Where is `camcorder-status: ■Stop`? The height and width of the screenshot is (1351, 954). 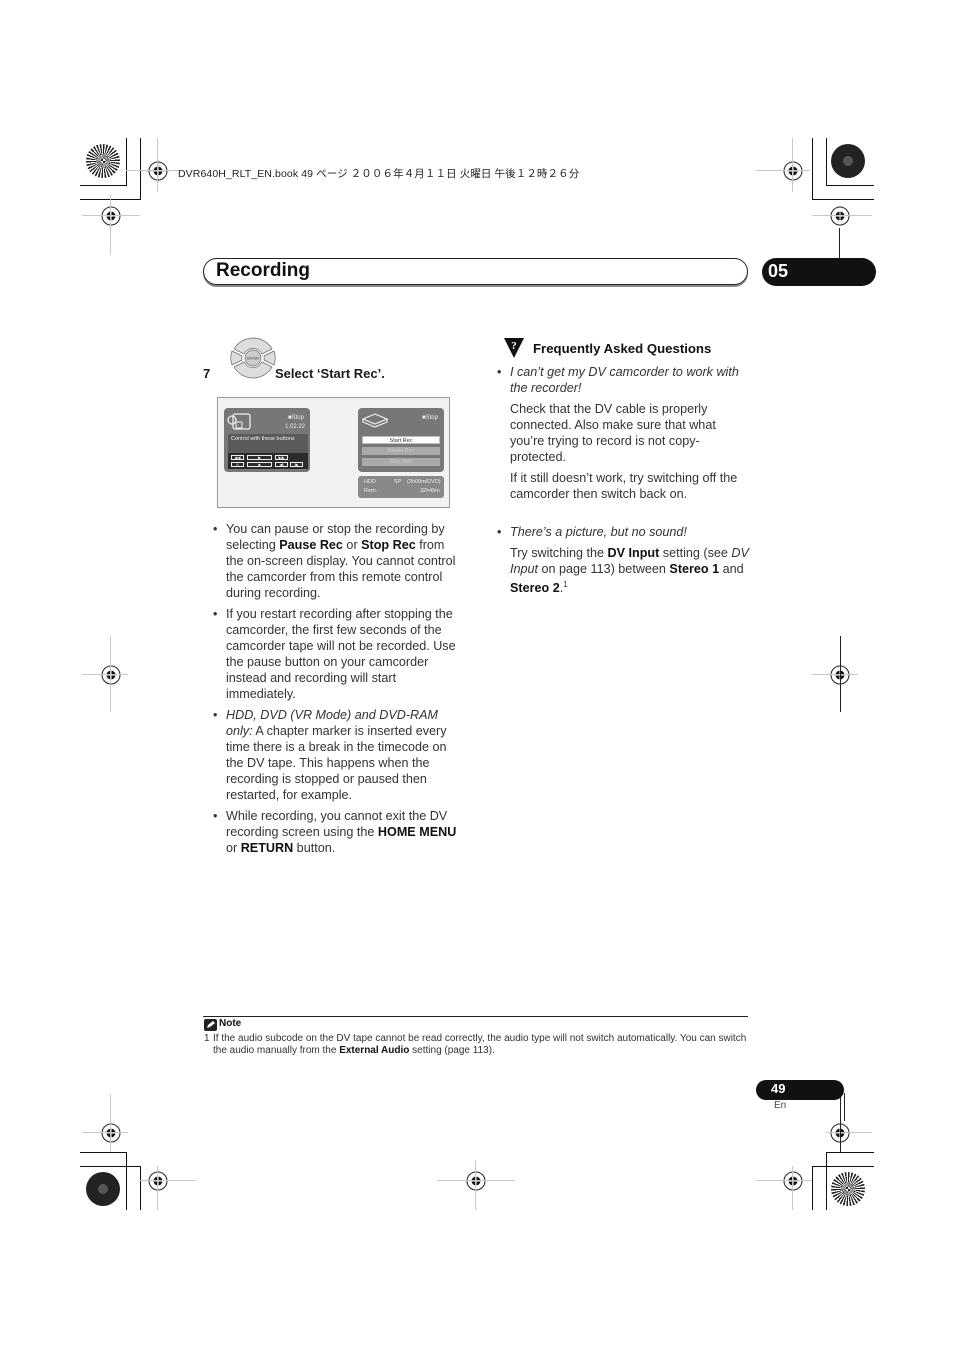
camcorder-status: ■Stop is located at coordinates (296, 418).